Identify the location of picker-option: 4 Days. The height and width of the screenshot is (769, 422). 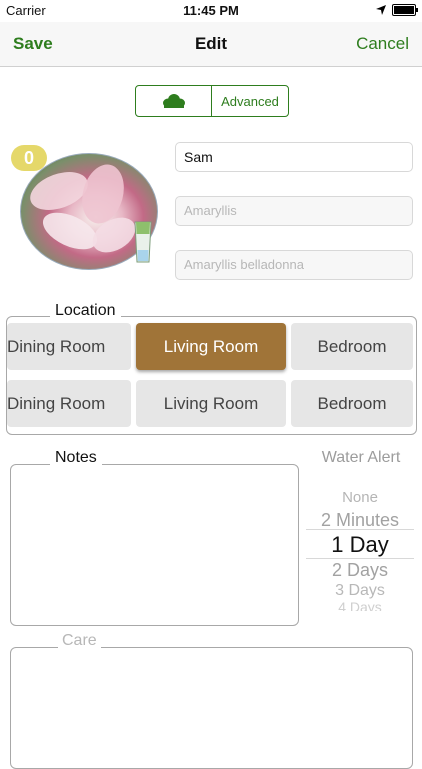
(360, 605).